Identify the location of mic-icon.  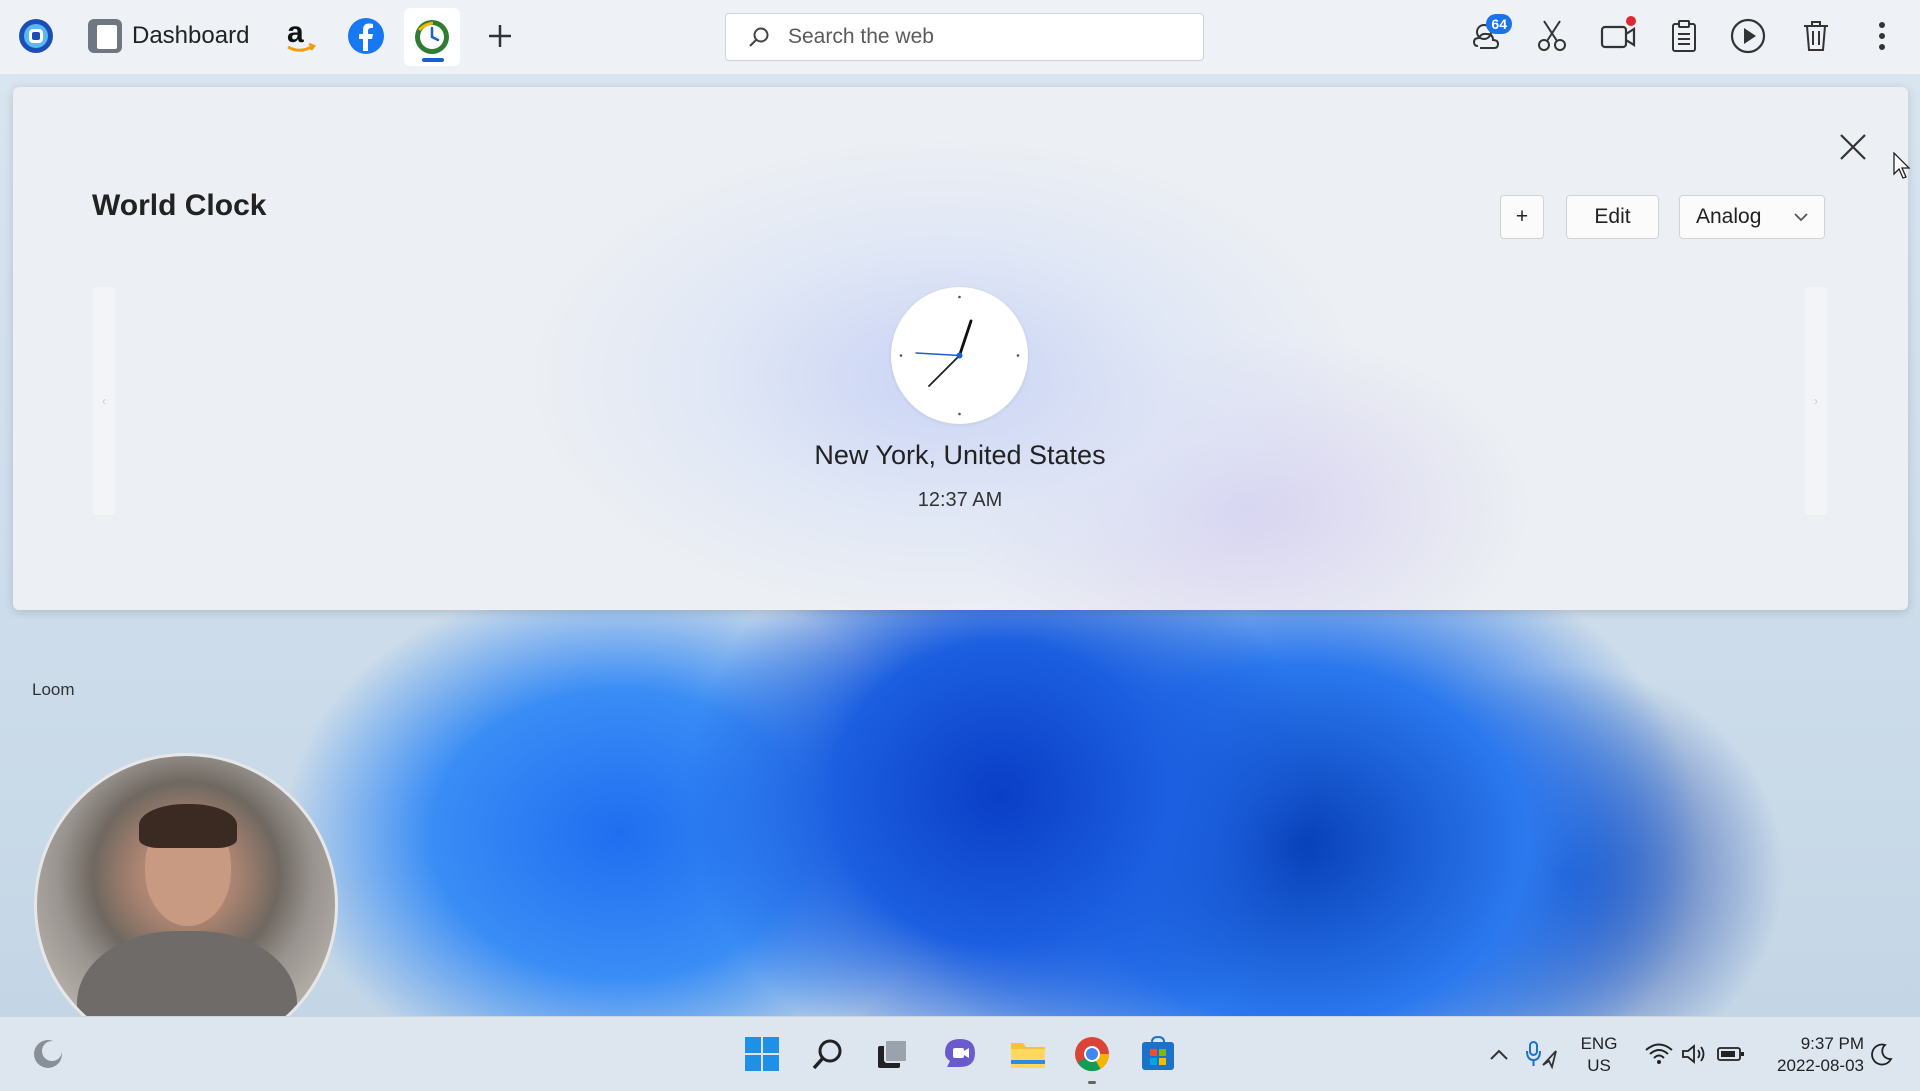
(1541, 1055).